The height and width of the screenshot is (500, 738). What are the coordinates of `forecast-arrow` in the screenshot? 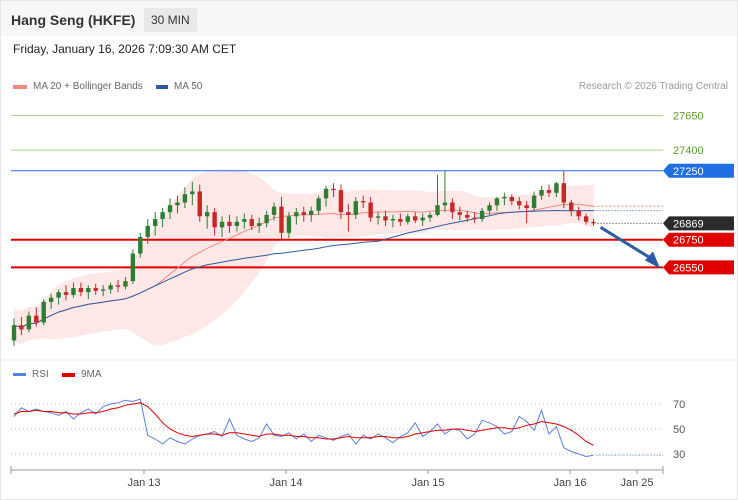 It's located at (625, 243).